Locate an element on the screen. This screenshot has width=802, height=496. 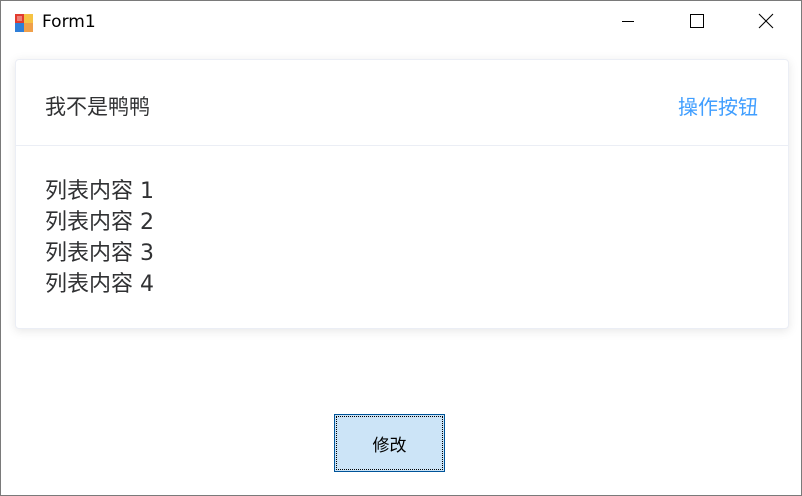
app-icon is located at coordinates (24, 23).